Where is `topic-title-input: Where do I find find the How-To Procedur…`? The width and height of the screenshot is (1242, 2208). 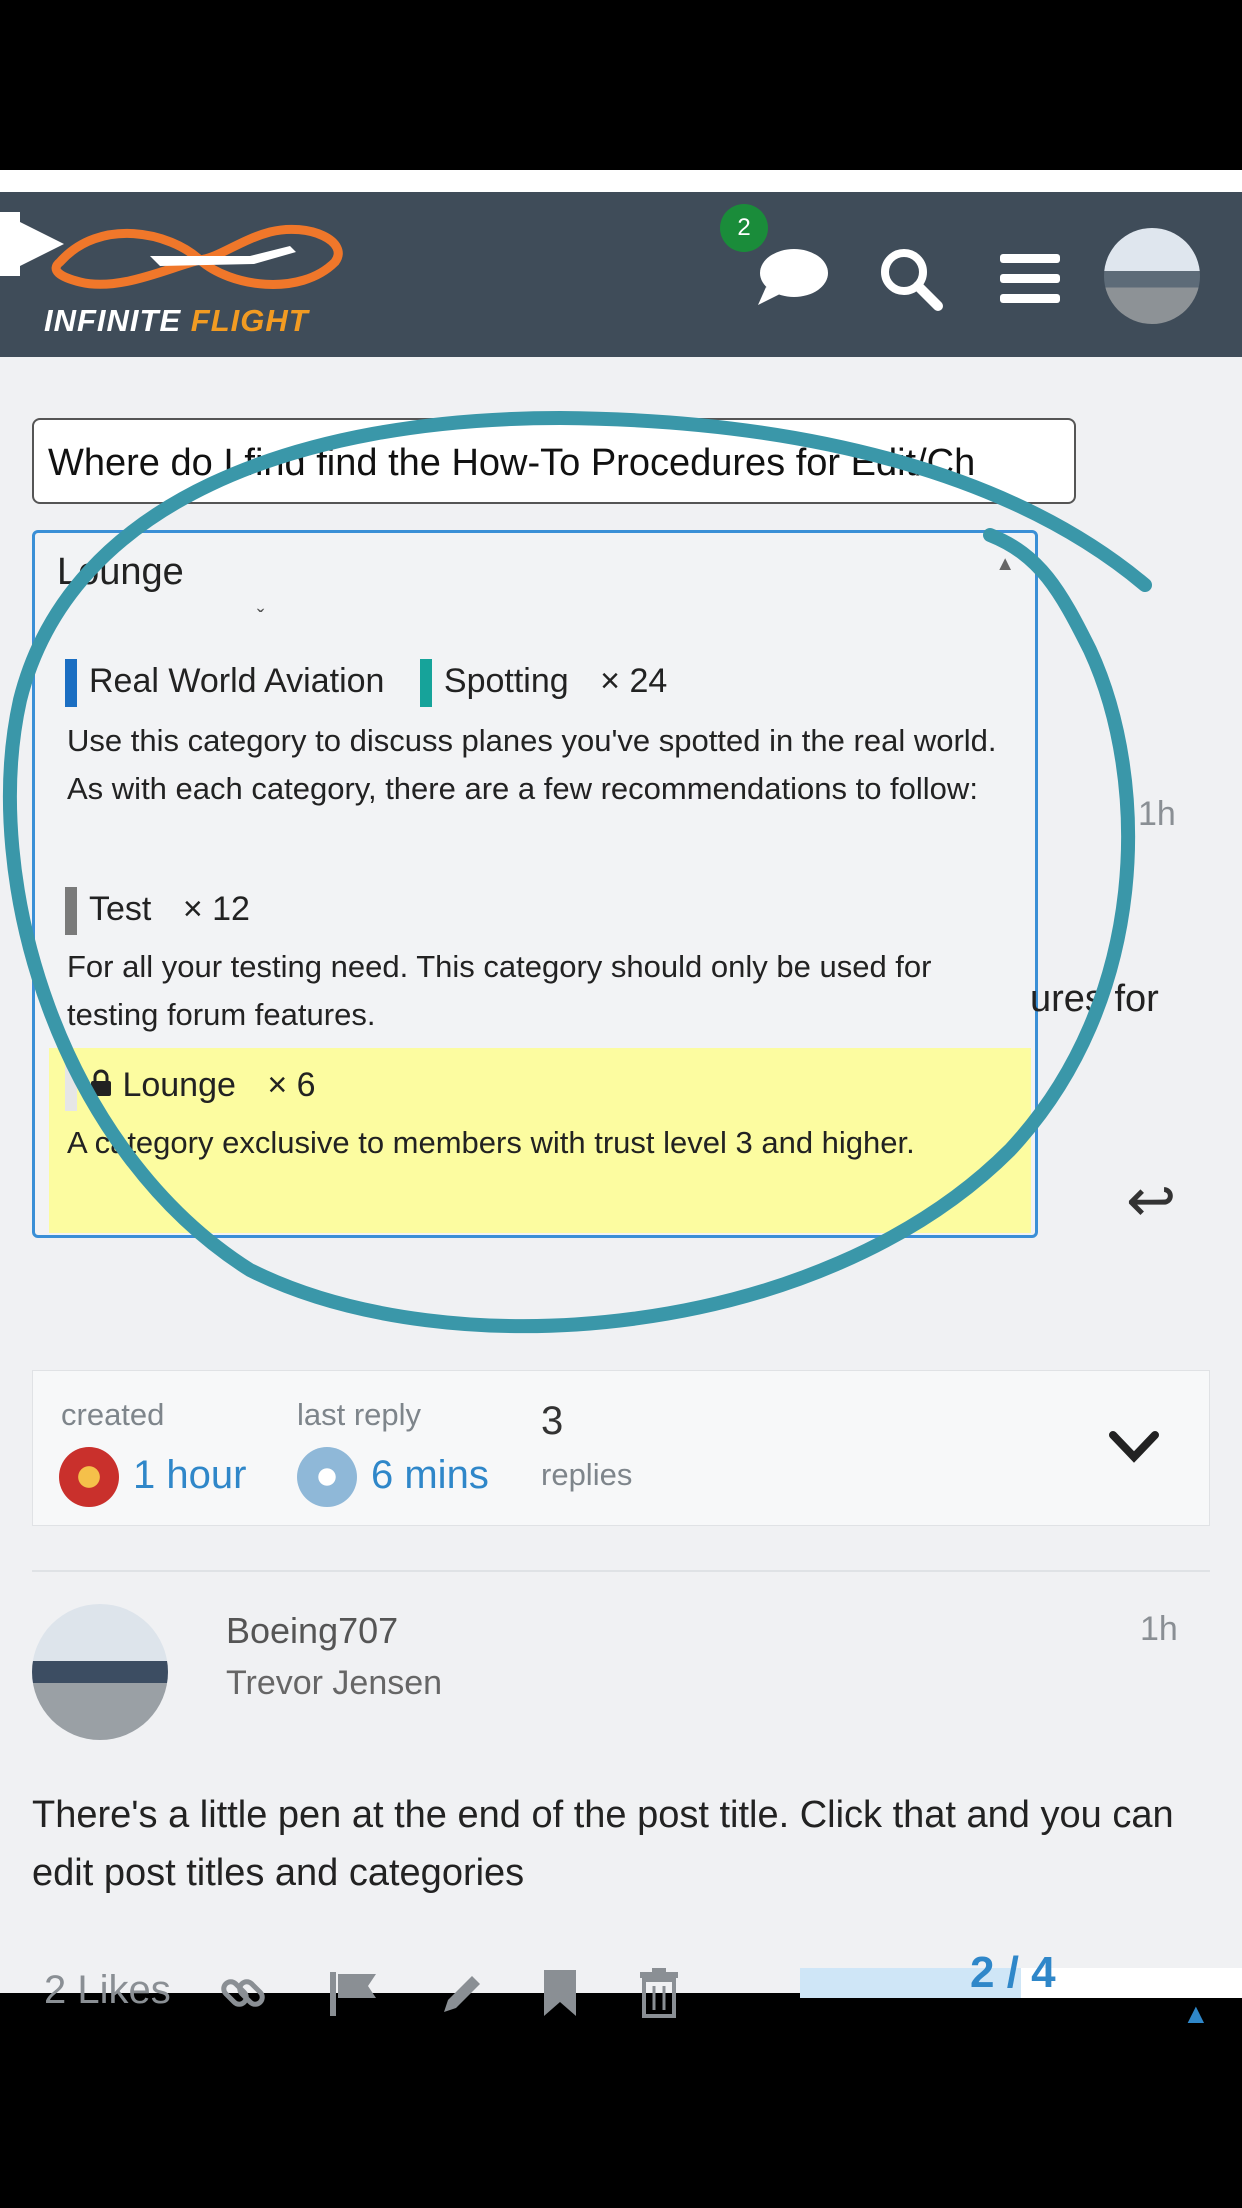
topic-title-input: Where do I find find the How-To Procedur… is located at coordinates (554, 461).